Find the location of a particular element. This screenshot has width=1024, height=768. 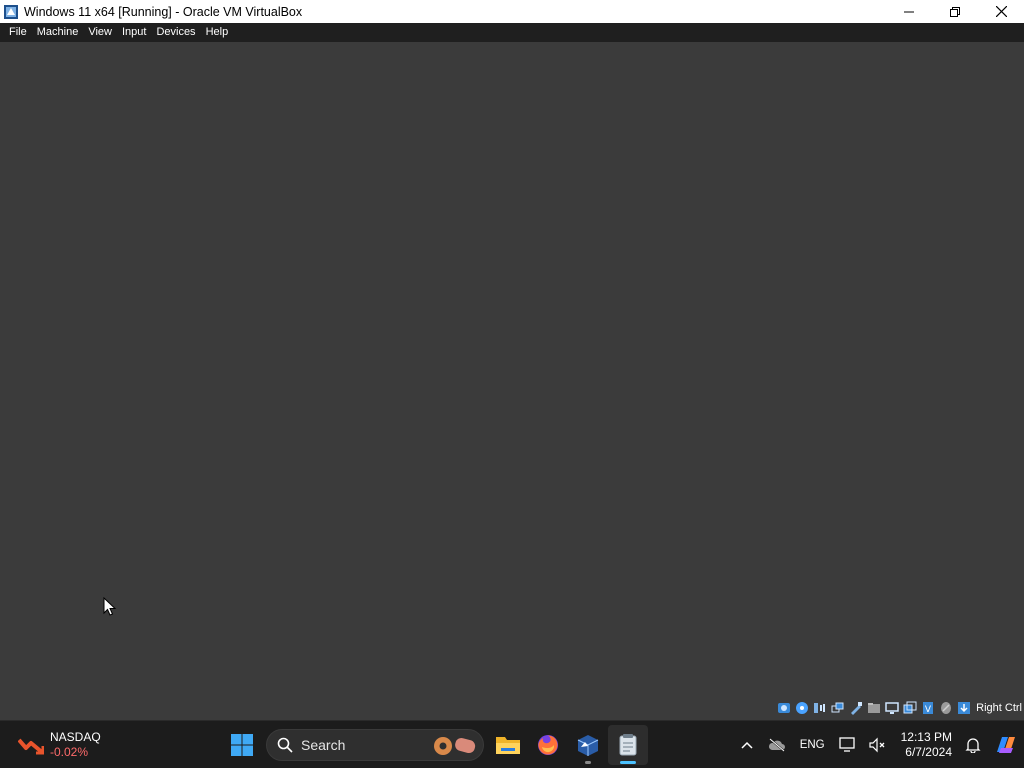

running-indicator is located at coordinates (588, 762).